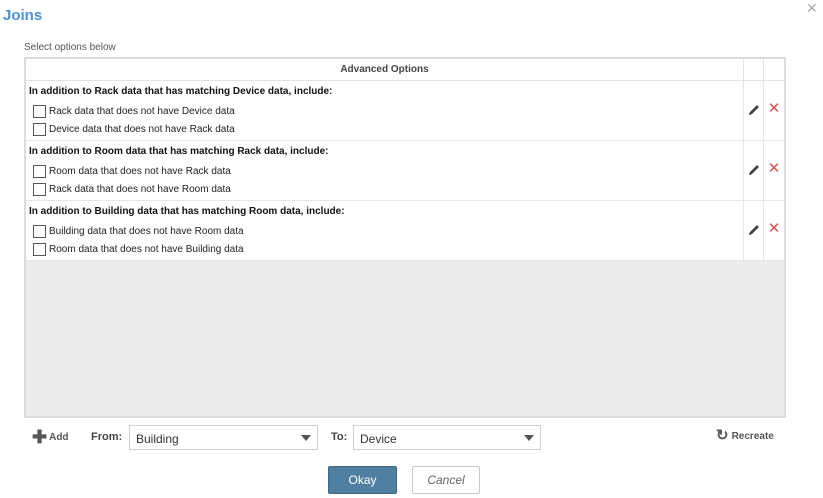 Image resolution: width=823 pixels, height=498 pixels. What do you see at coordinates (70, 47) in the screenshot?
I see `dialog-subtitle: Select options below` at bounding box center [70, 47].